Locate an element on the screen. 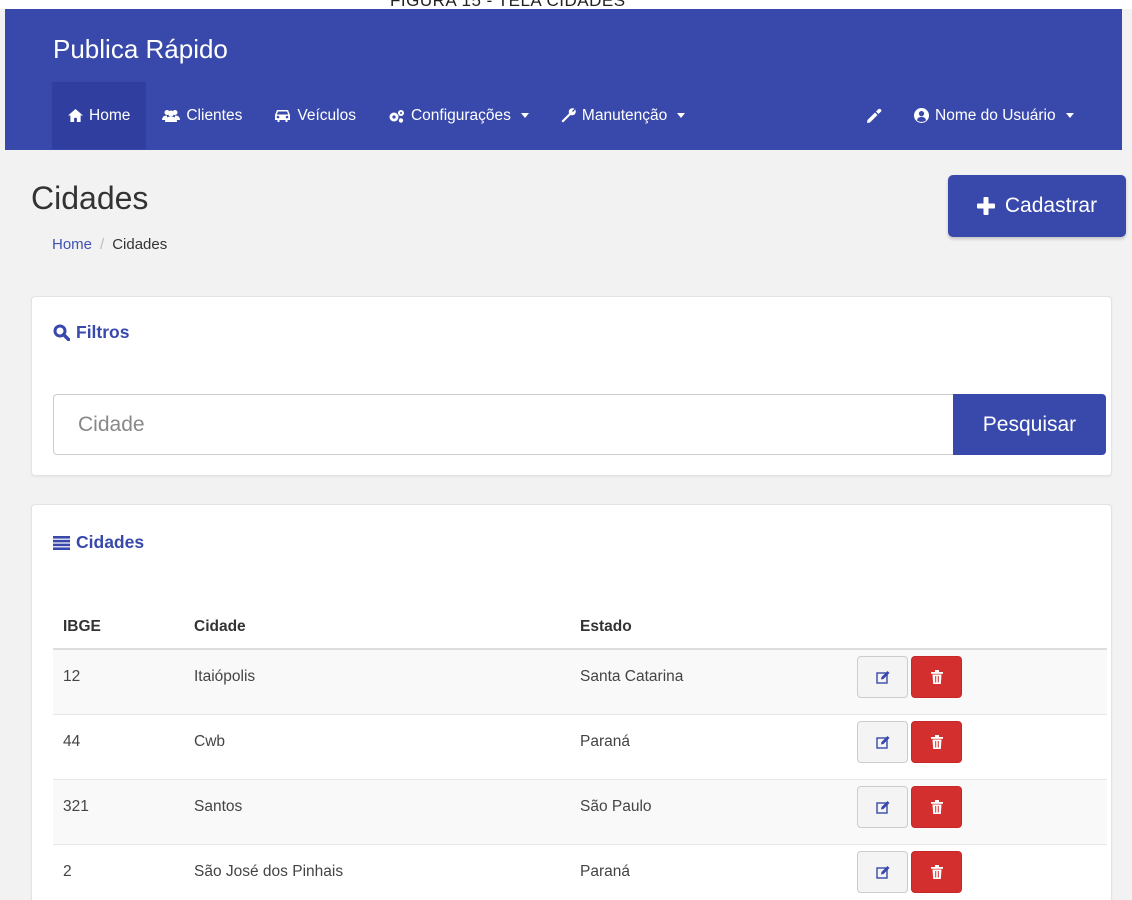  nav-item-clientes: Clientes is located at coordinates (202, 115).